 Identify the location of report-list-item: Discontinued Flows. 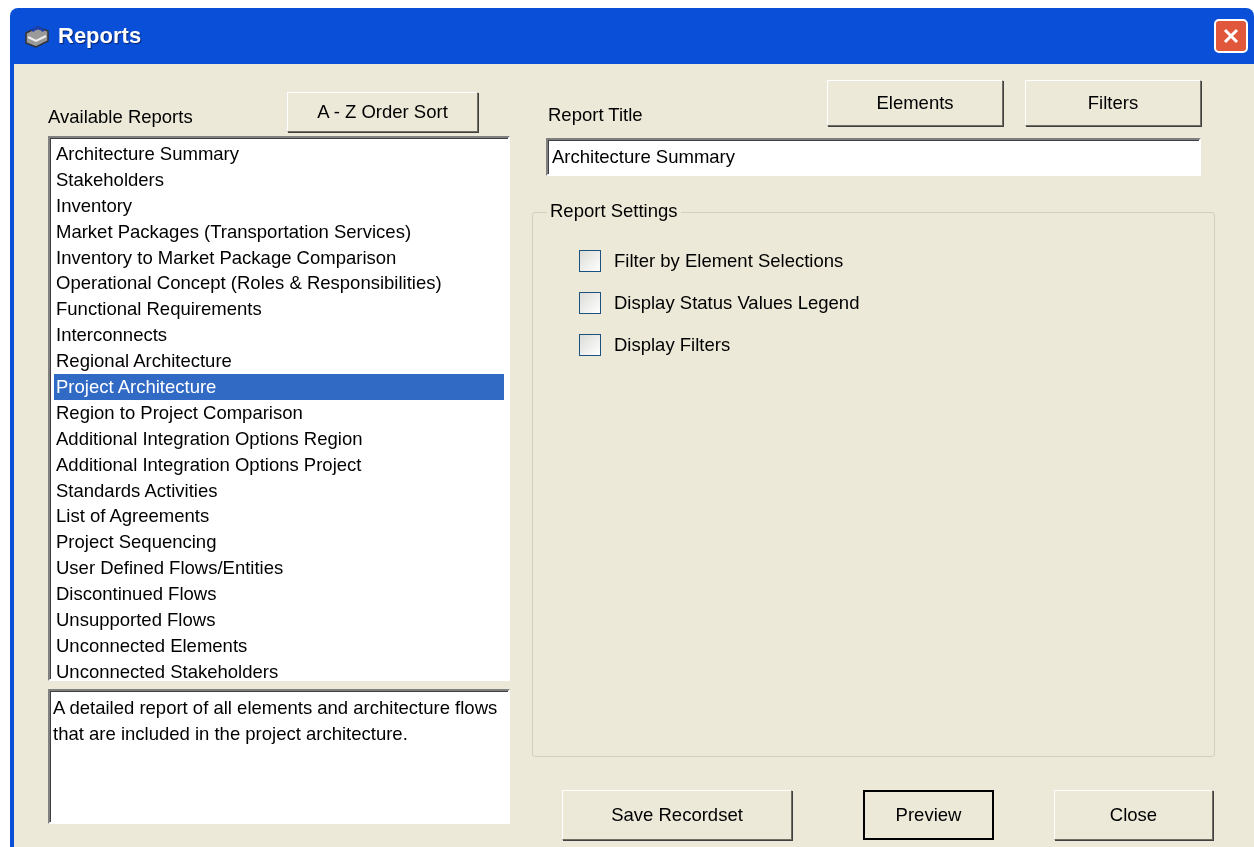
(279, 594).